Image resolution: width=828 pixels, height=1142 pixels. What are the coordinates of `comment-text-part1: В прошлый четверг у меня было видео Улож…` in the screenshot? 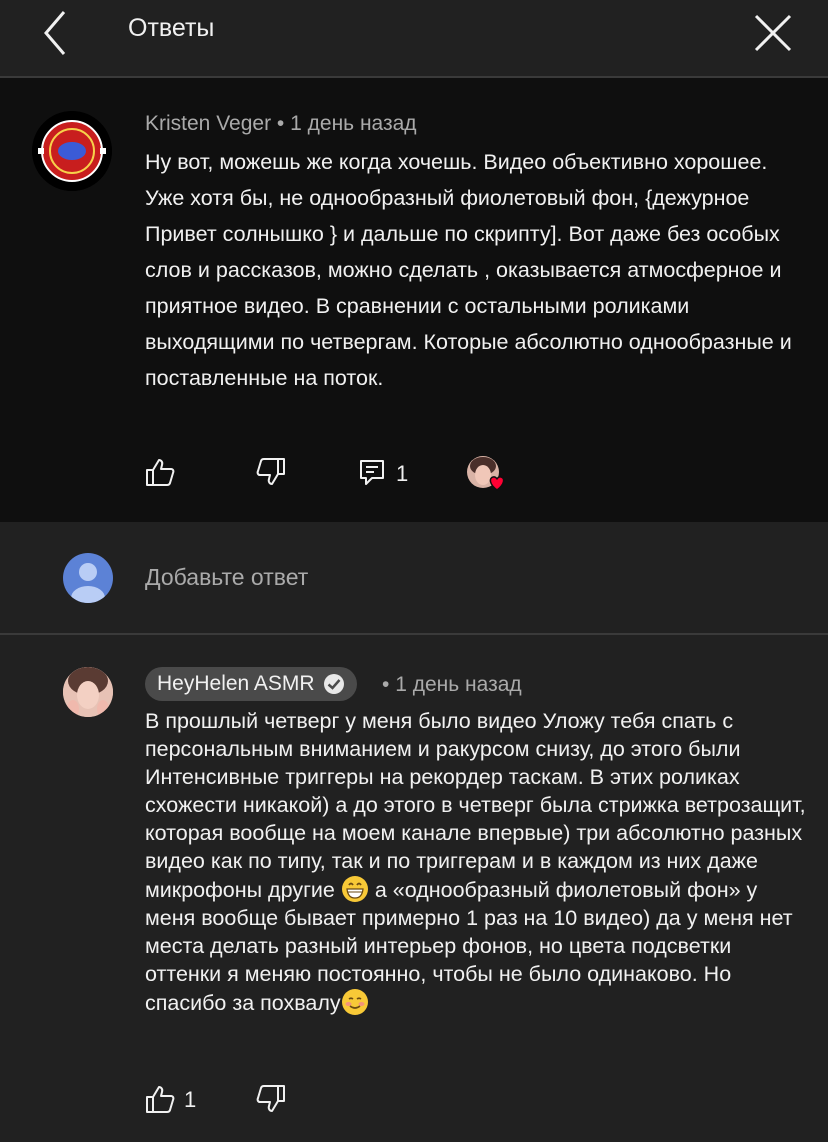 It's located at (475, 805).